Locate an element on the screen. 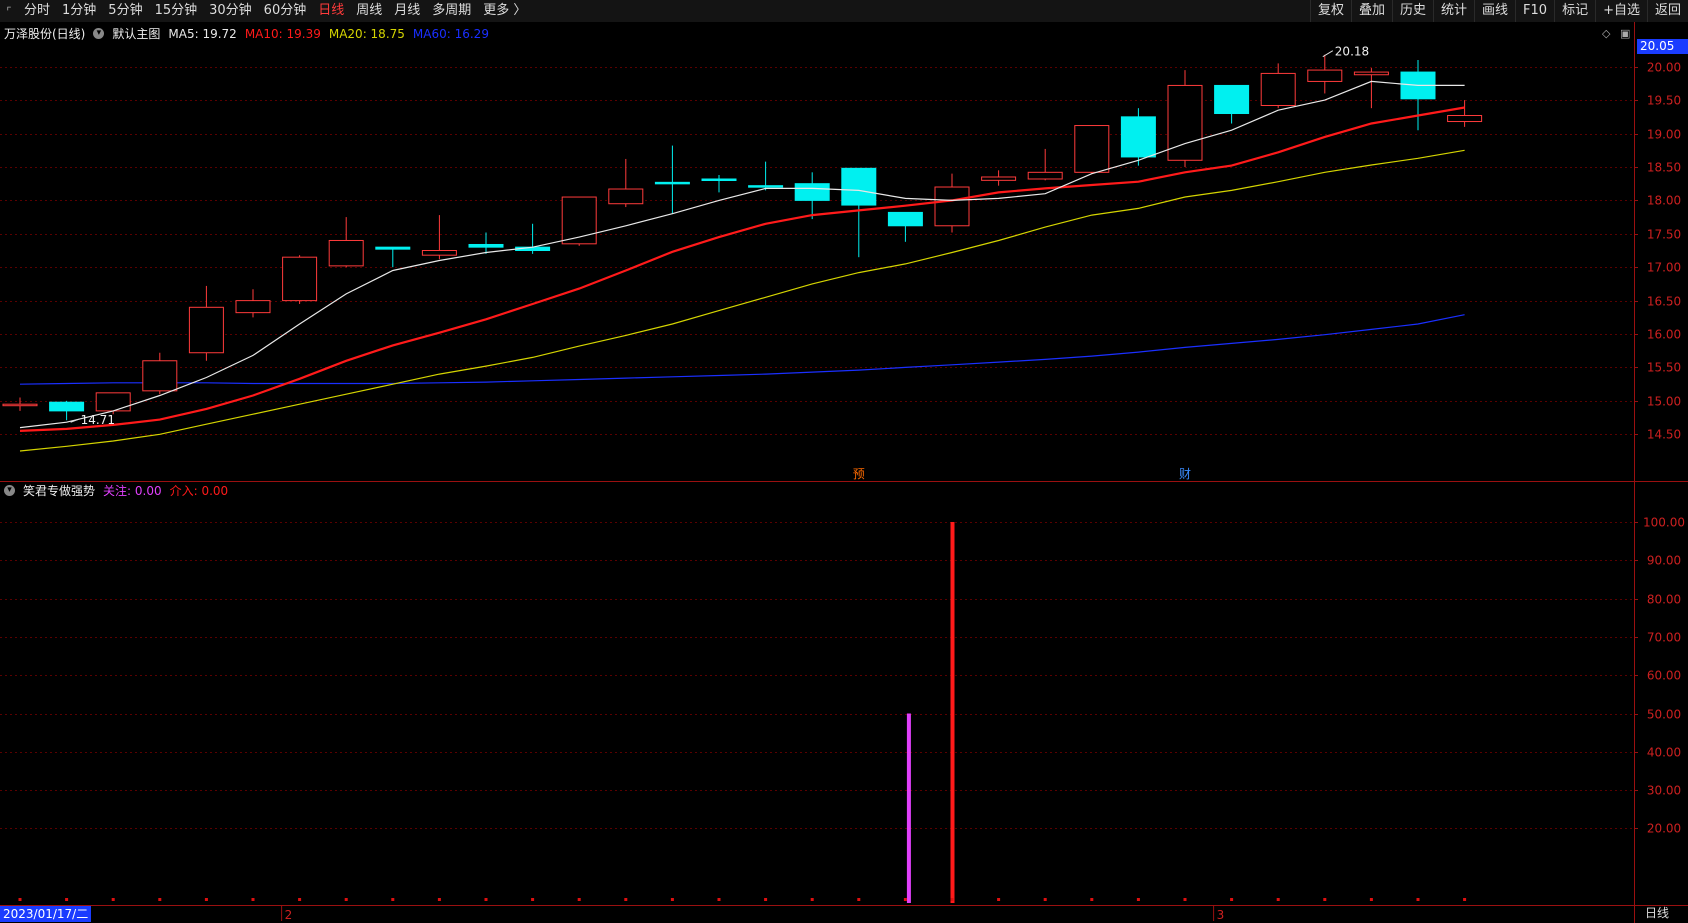  low-price-annotation: 14.71 is located at coordinates (98, 420).